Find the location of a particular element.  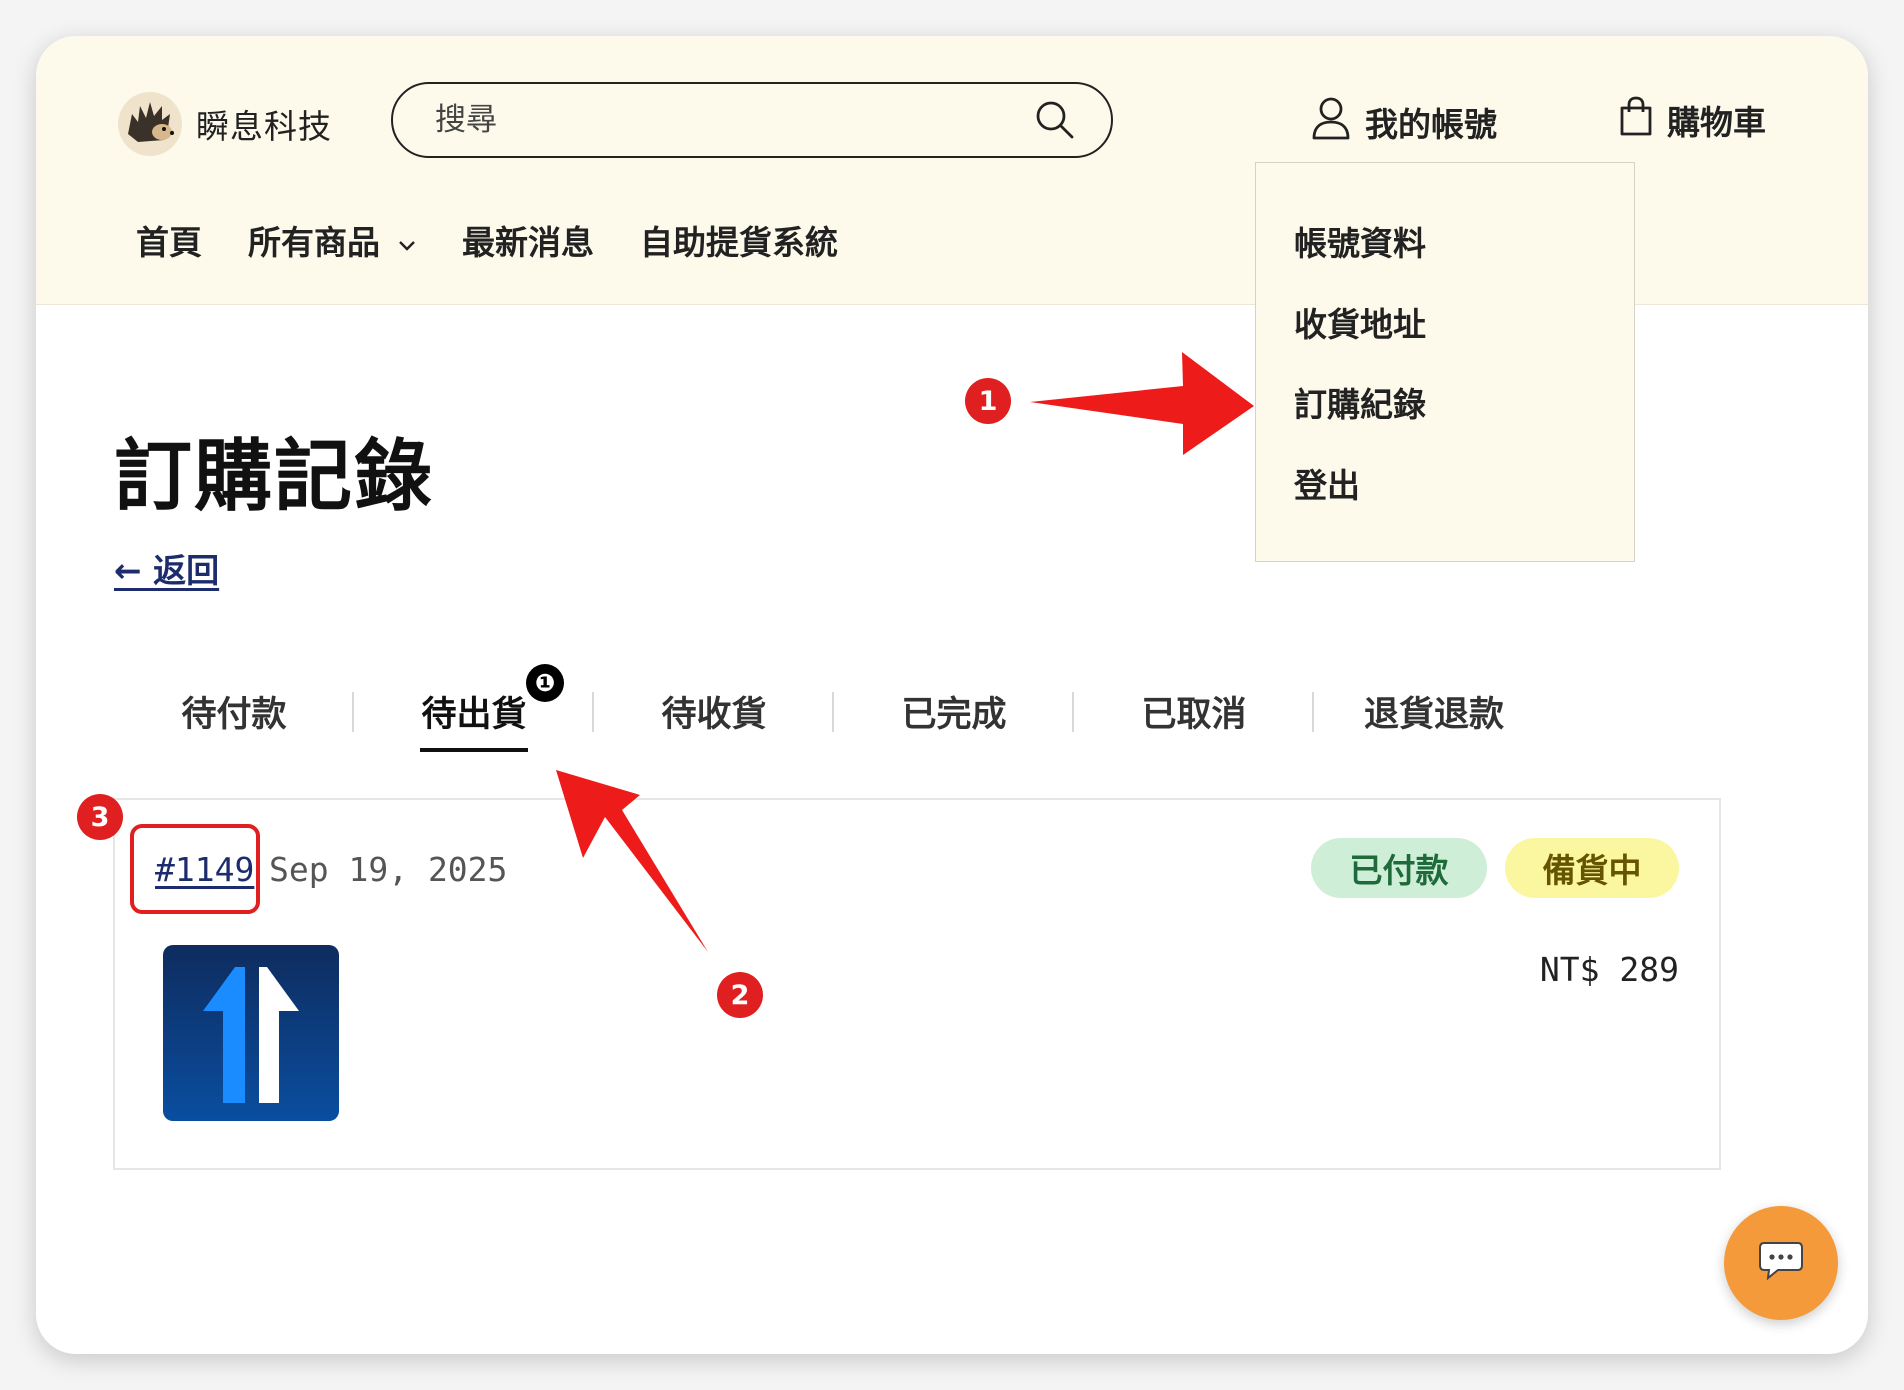

nav-self-pickup: 自助提貨系統 is located at coordinates (739, 240).